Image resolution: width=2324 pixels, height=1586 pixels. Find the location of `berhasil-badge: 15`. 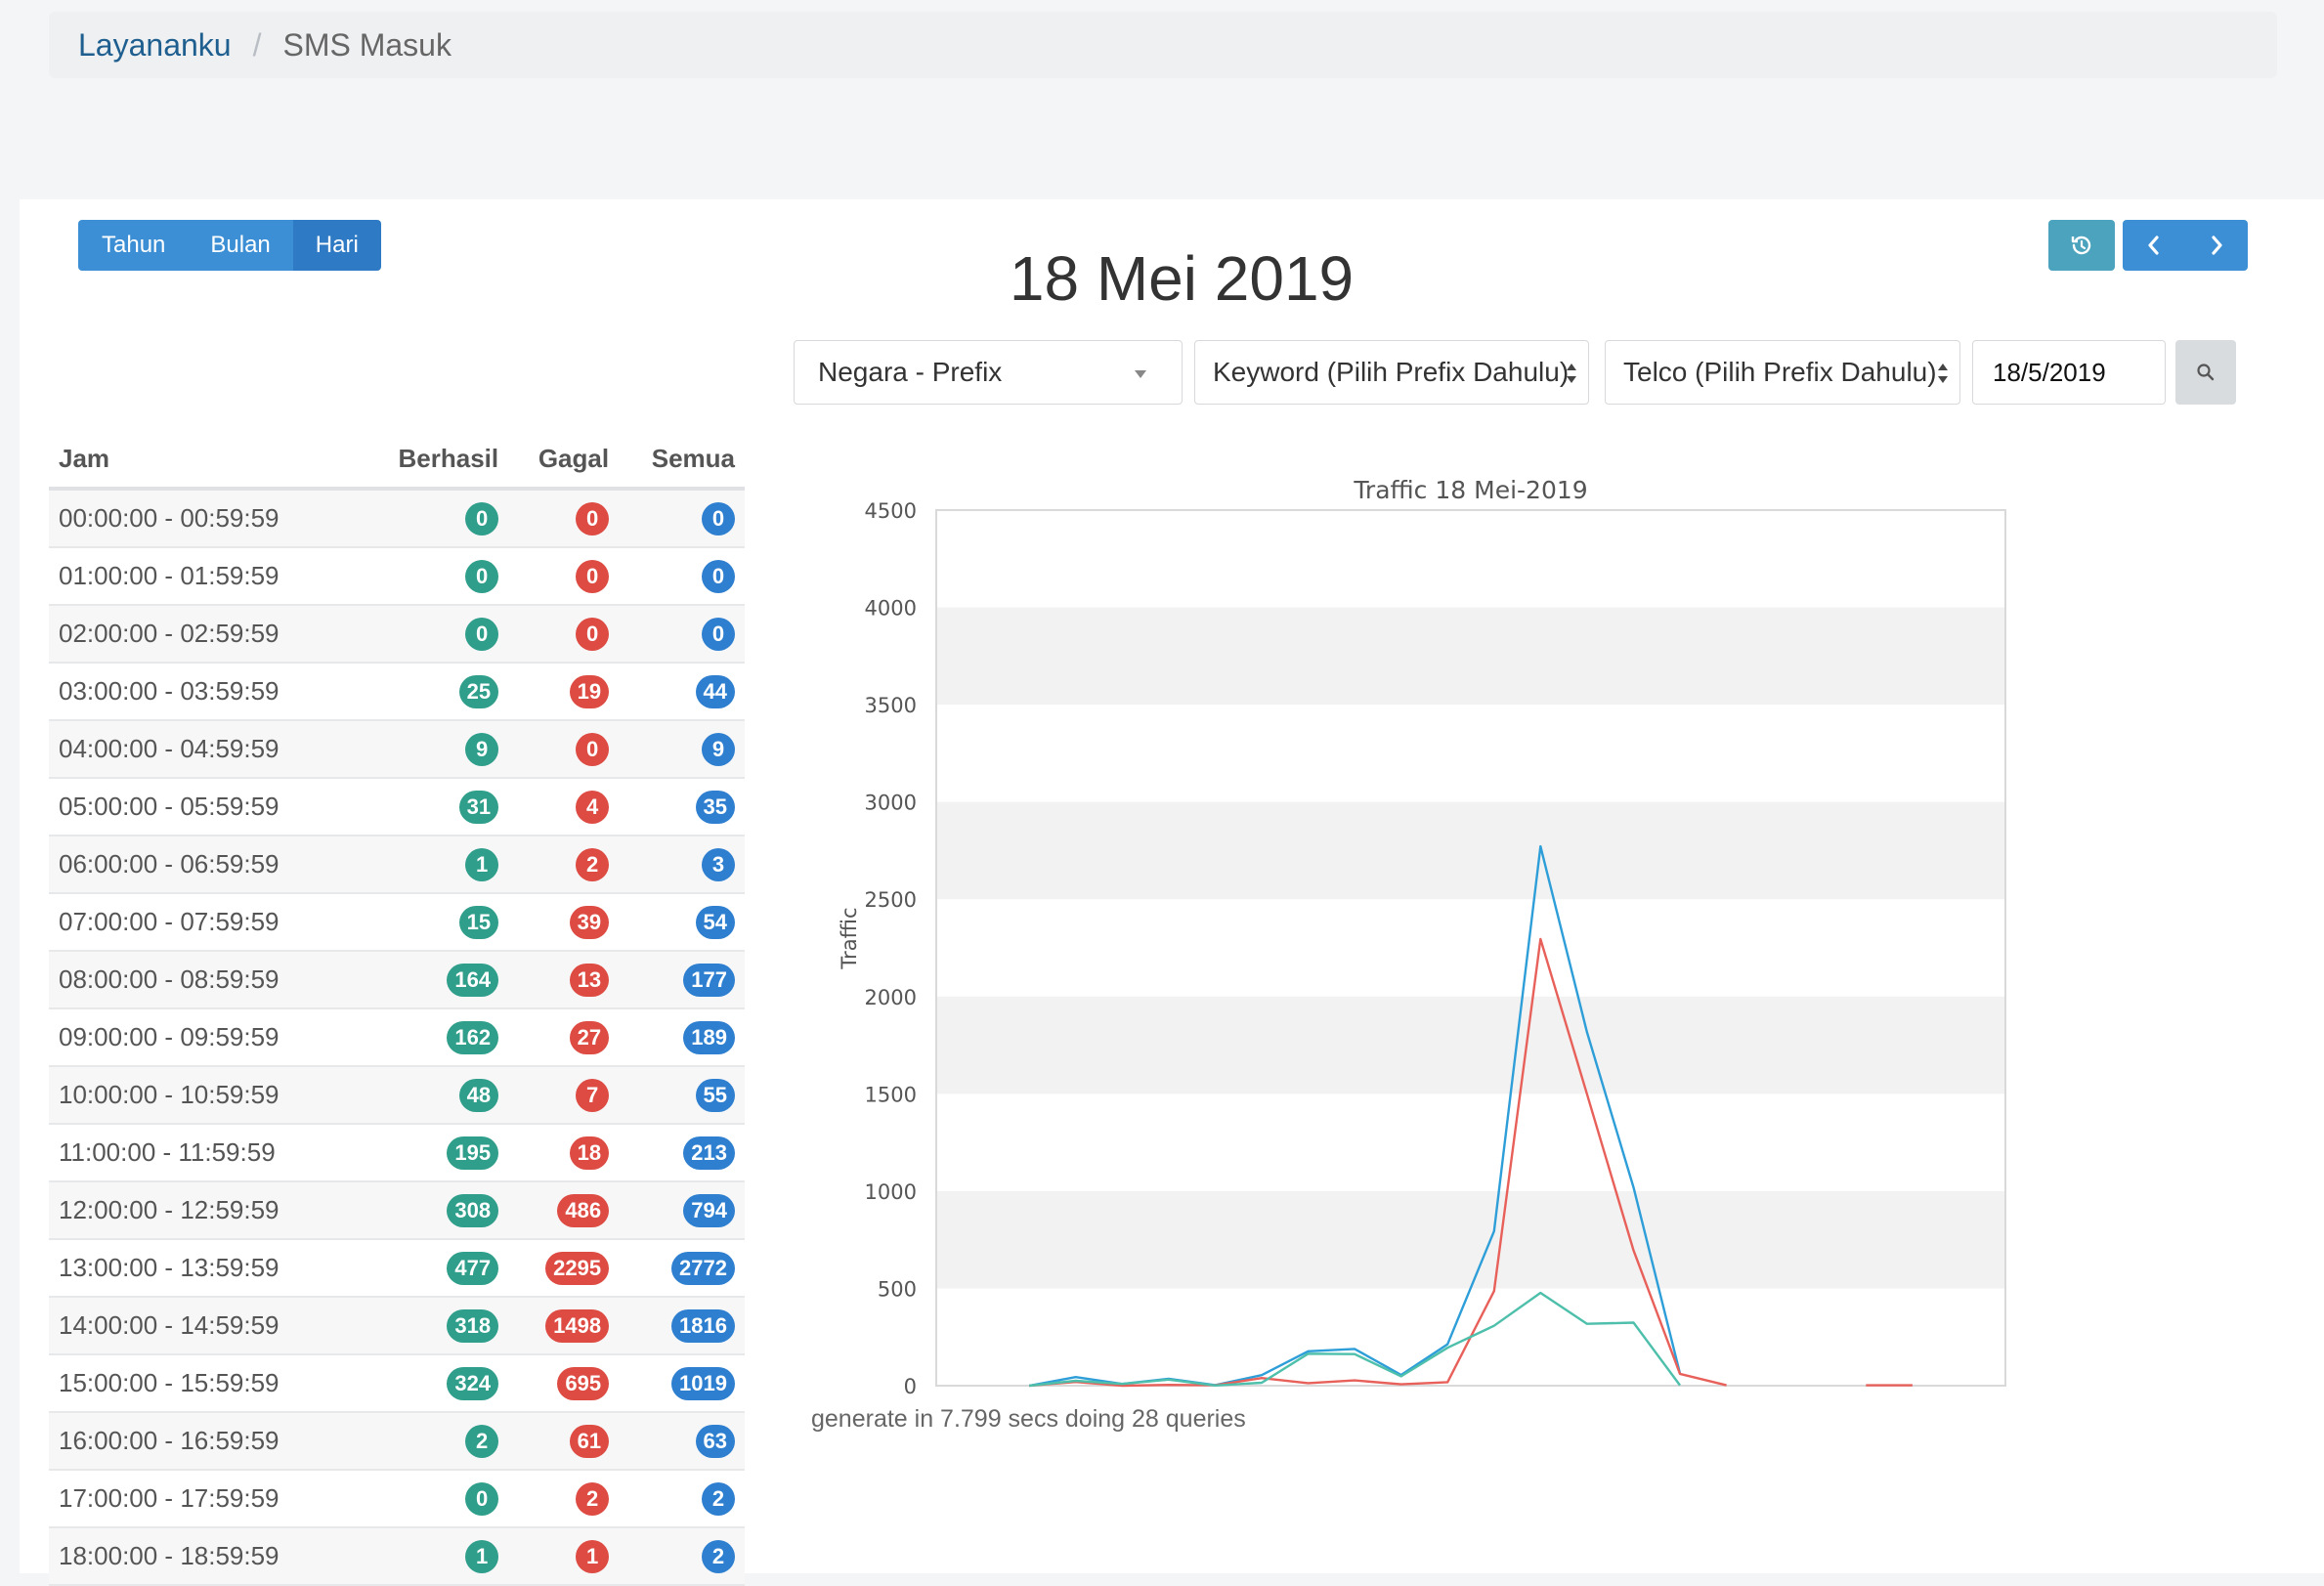

berhasil-badge: 15 is located at coordinates (478, 922).